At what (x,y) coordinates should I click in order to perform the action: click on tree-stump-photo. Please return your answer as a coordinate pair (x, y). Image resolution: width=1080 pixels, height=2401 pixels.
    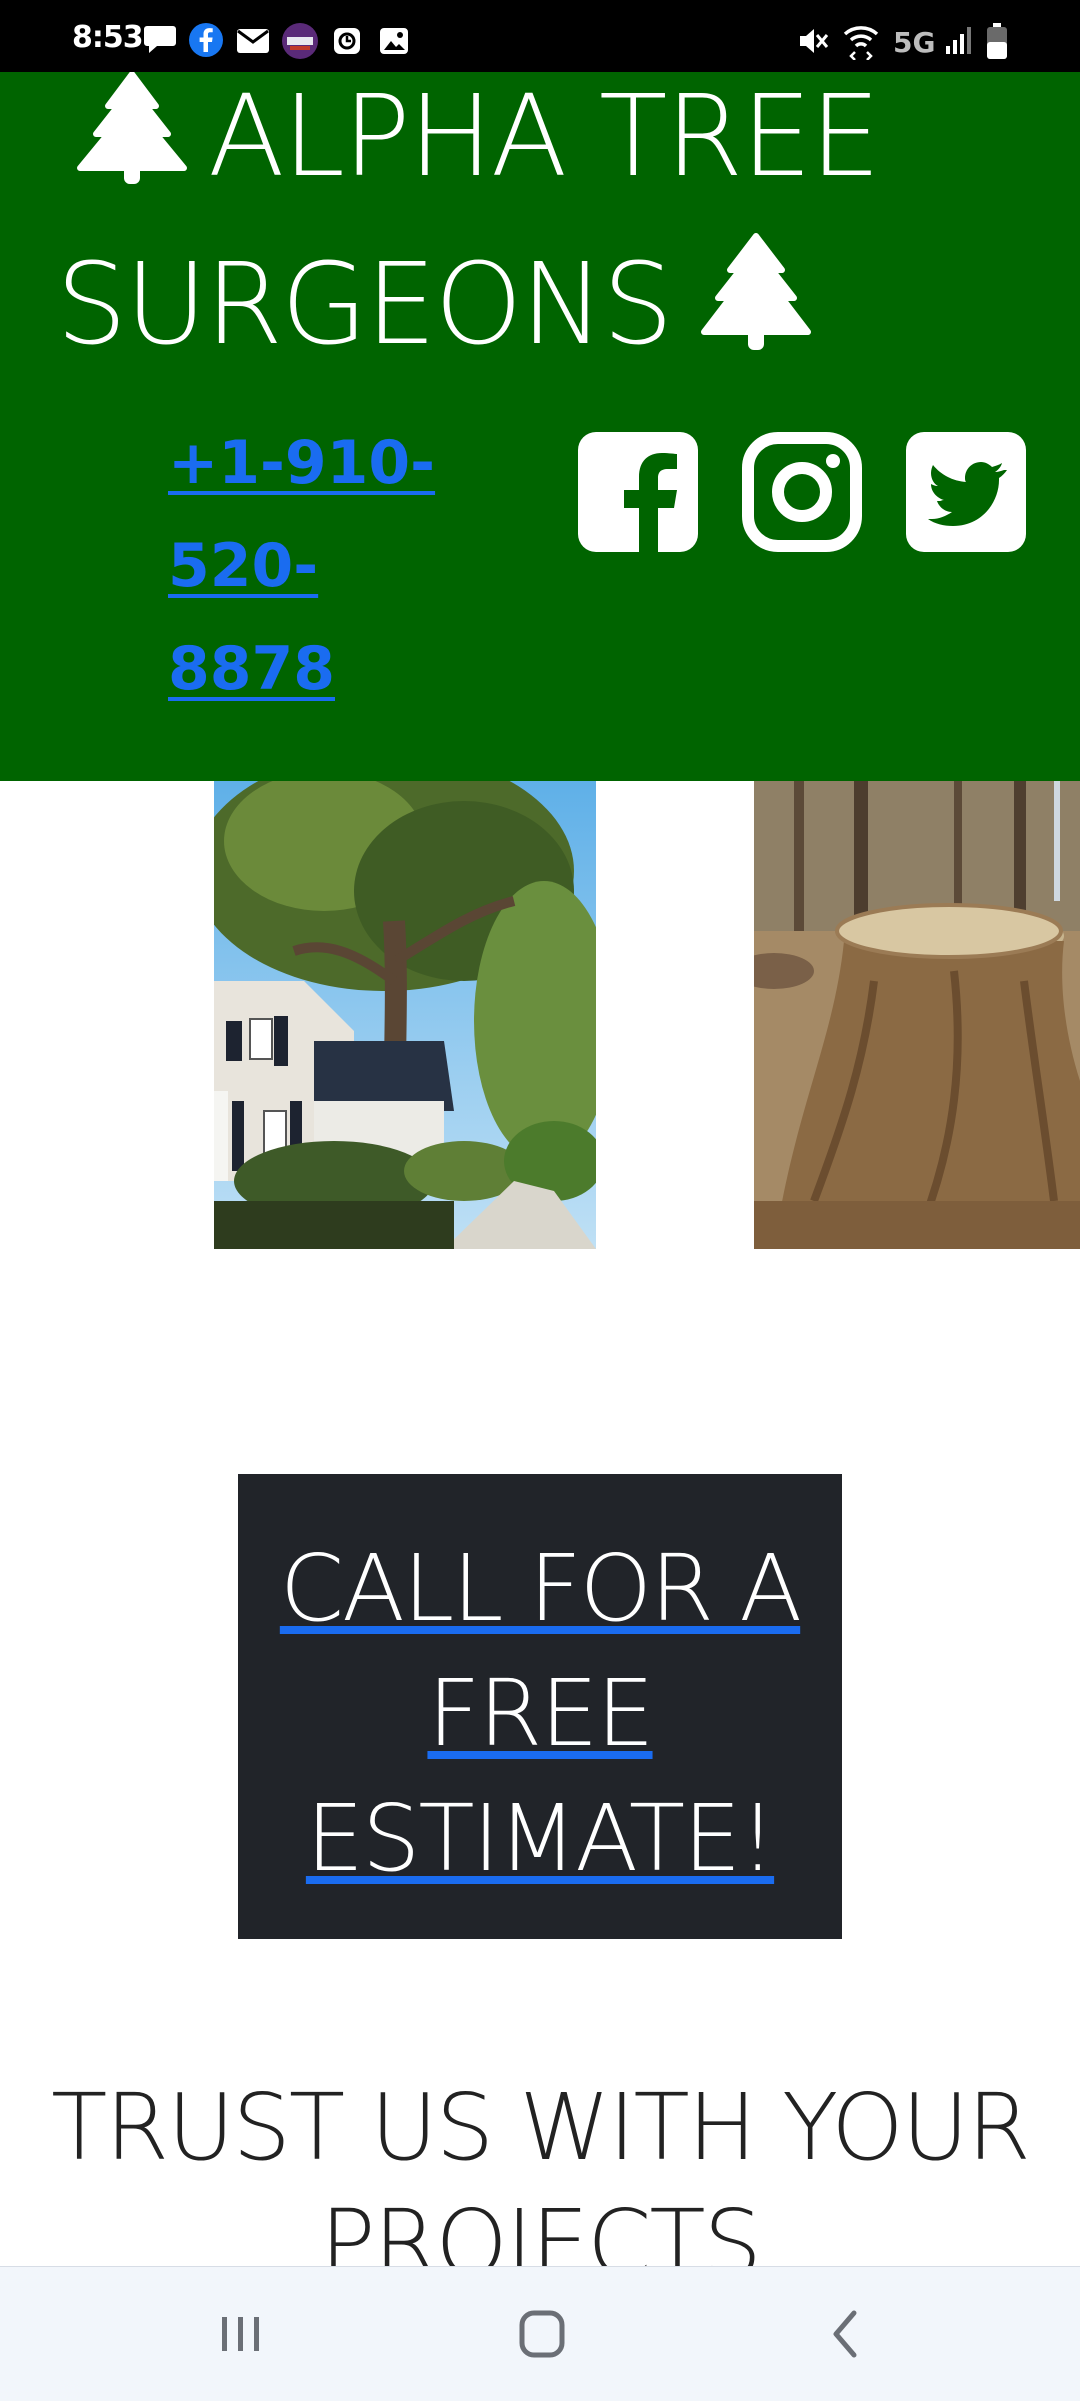
    Looking at the image, I should click on (917, 1015).